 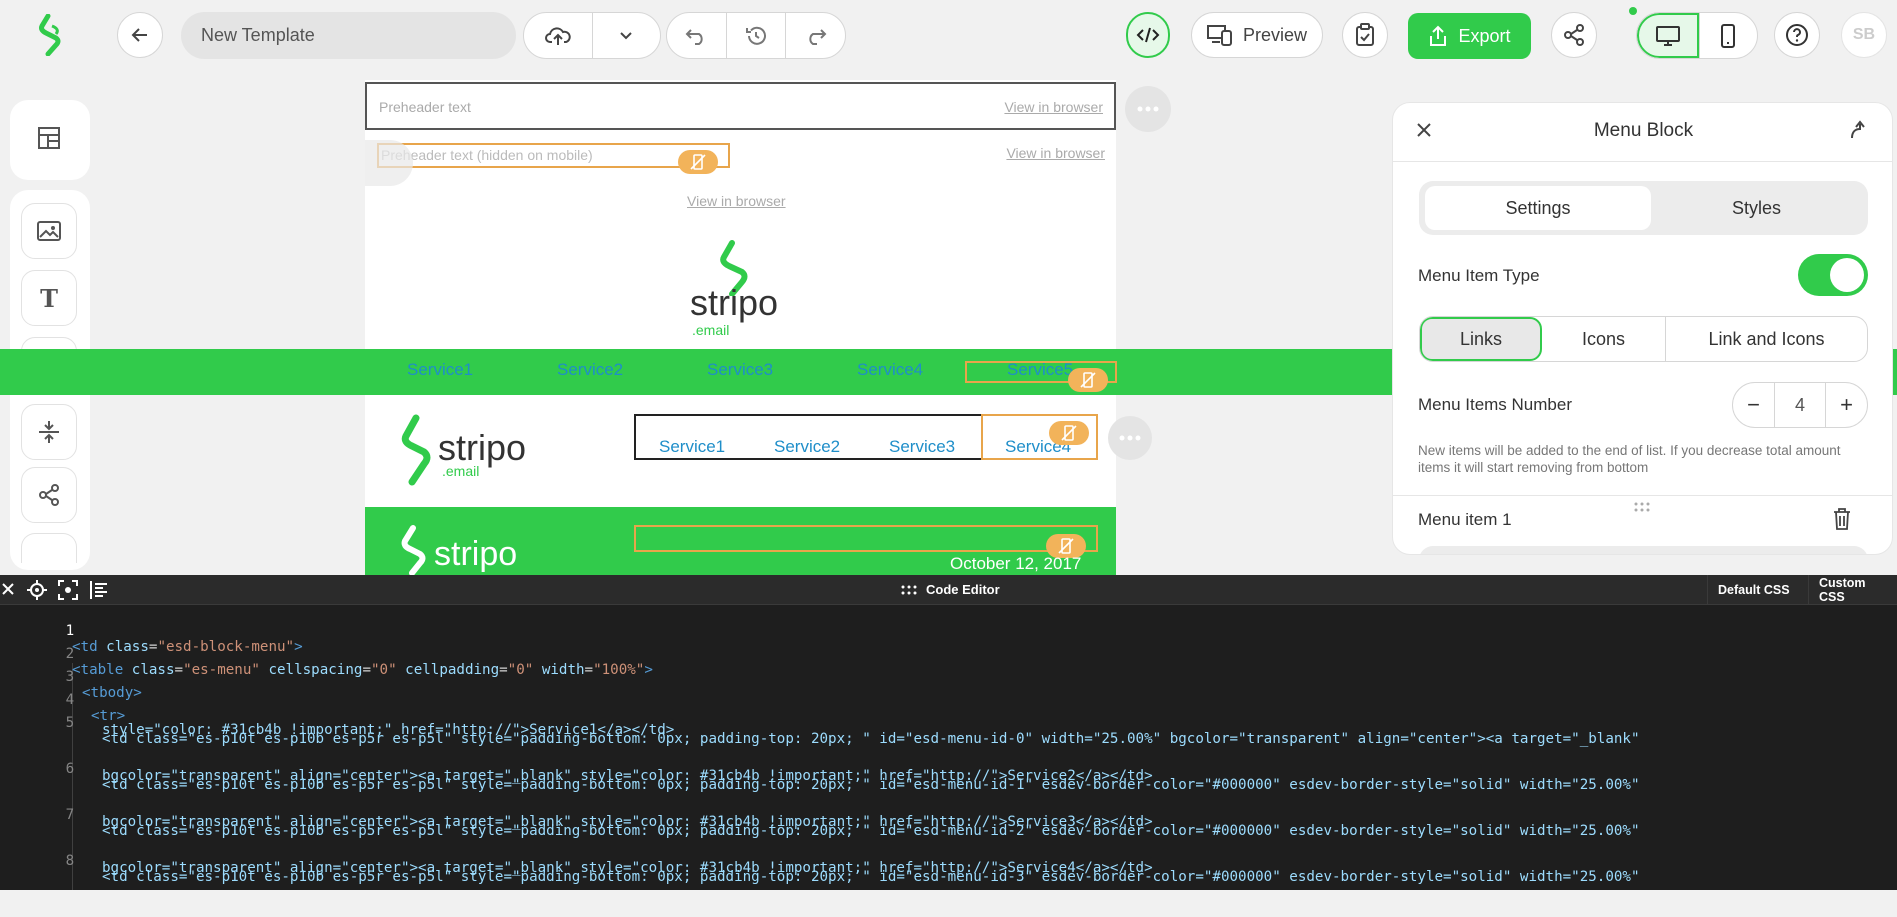 What do you see at coordinates (1846, 405) in the screenshot?
I see `increase-items-button: +` at bounding box center [1846, 405].